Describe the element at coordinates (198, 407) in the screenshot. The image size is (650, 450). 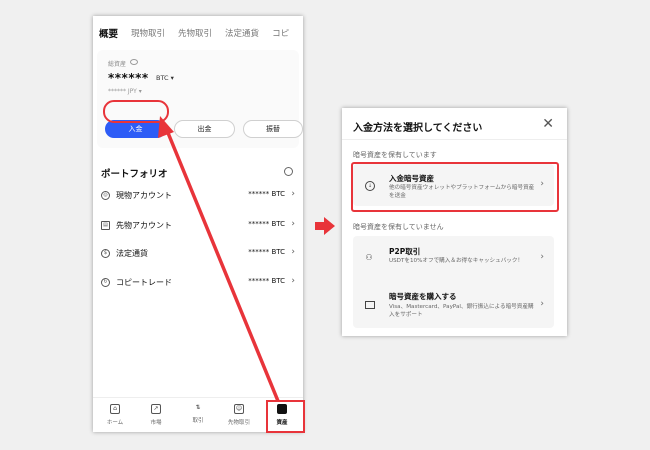
I see `trade-icon: ⇅` at that location.